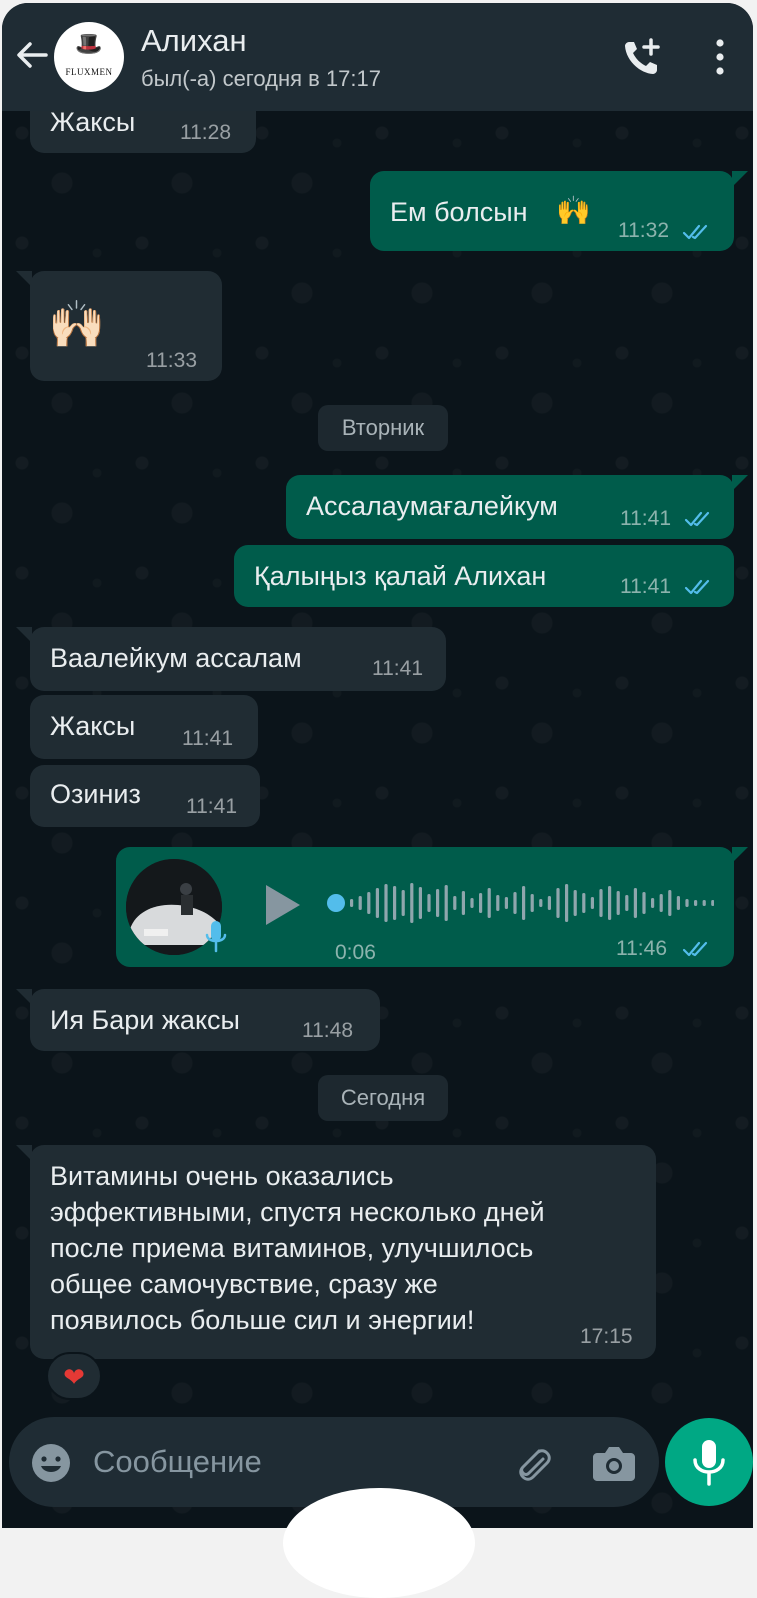  Describe the element at coordinates (606, 1336) in the screenshot. I see `message-time: 17:15` at that location.